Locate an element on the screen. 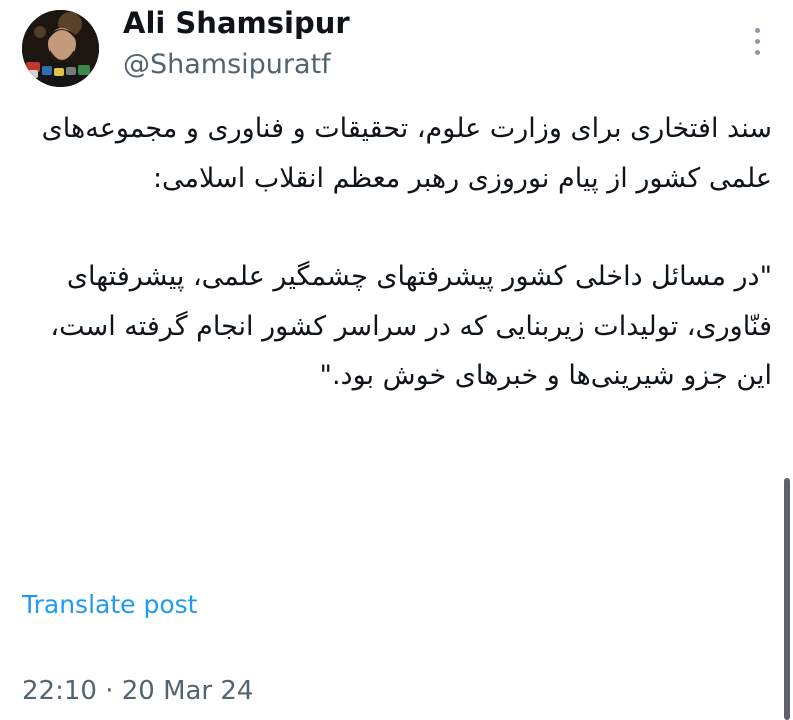  avatar-photo is located at coordinates (60, 48).